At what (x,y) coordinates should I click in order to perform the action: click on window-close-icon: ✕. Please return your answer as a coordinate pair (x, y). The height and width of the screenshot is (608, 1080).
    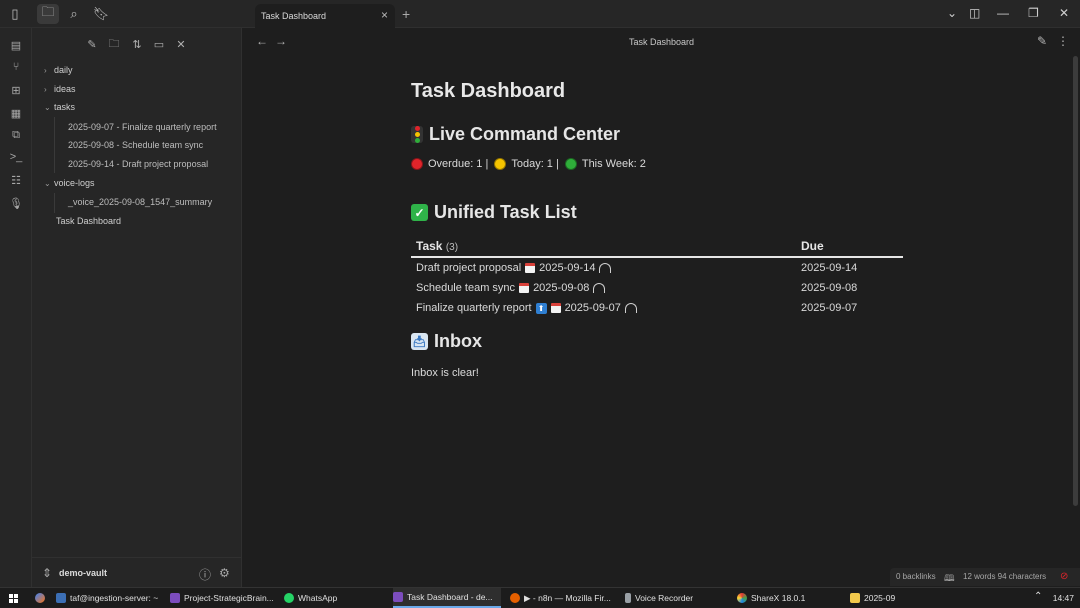
    Looking at the image, I should click on (1064, 13).